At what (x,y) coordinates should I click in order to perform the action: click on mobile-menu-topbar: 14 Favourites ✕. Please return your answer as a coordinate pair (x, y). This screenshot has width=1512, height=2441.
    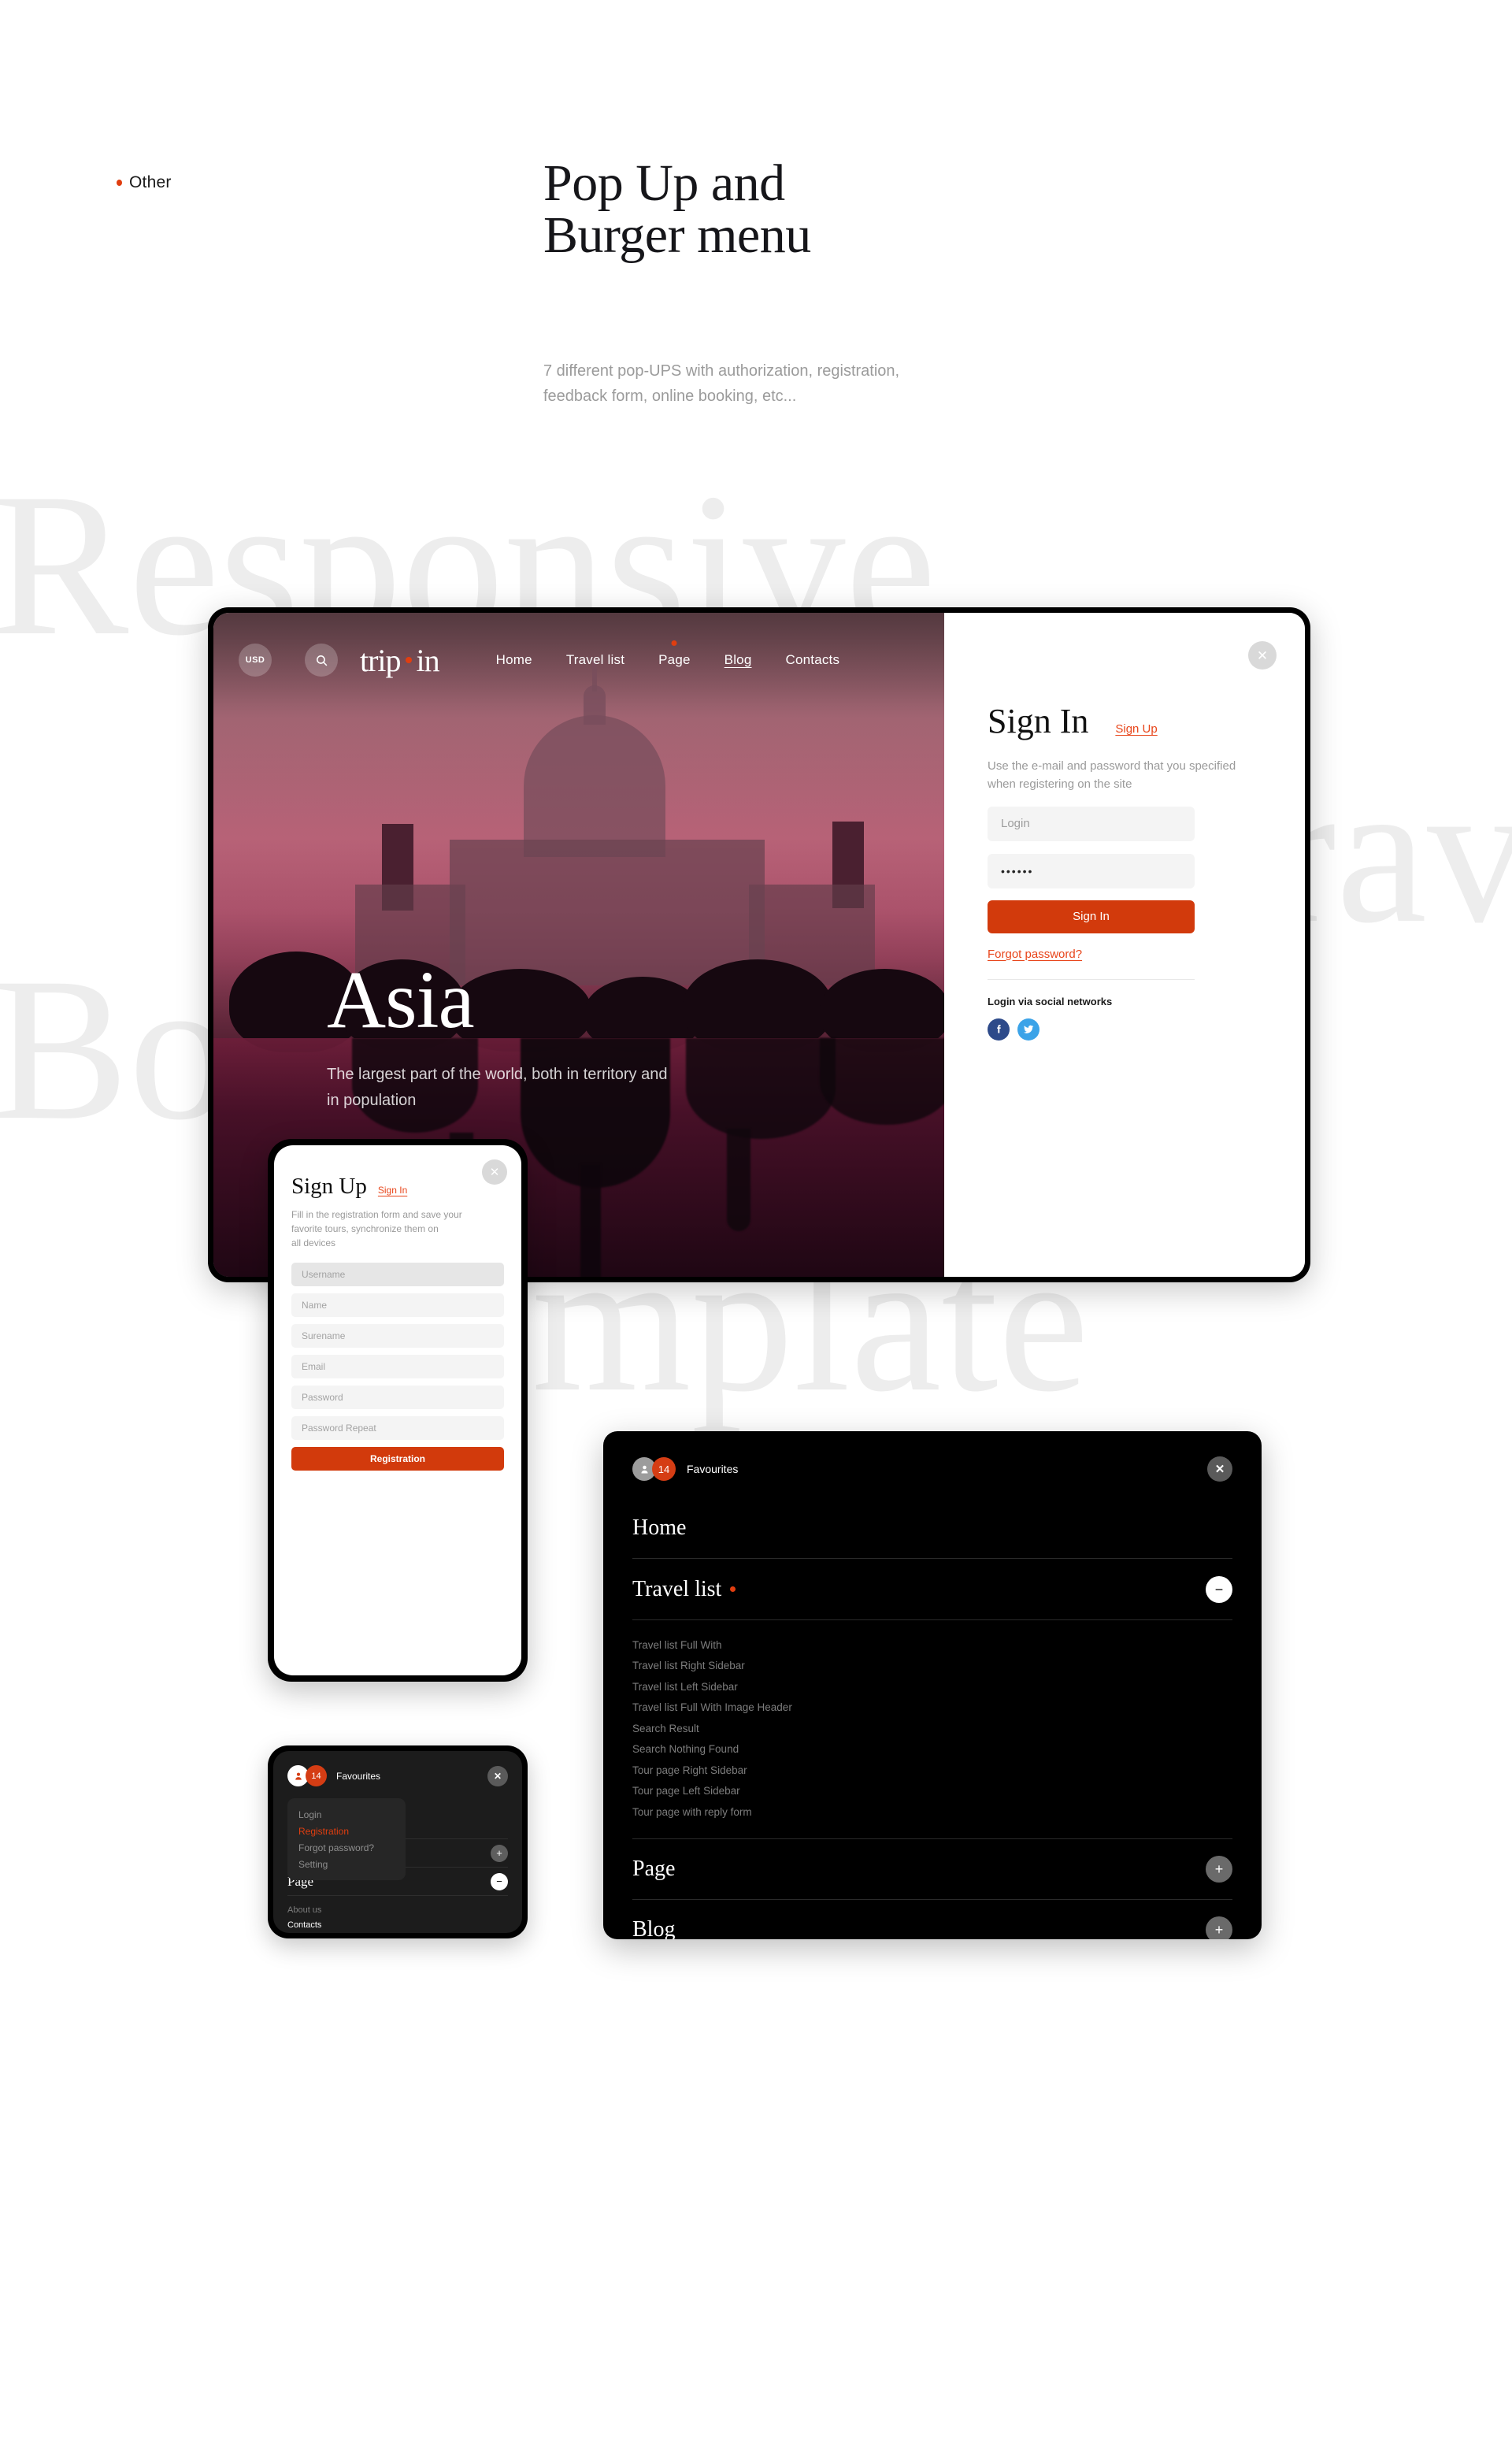
    Looking at the image, I should click on (397, 1776).